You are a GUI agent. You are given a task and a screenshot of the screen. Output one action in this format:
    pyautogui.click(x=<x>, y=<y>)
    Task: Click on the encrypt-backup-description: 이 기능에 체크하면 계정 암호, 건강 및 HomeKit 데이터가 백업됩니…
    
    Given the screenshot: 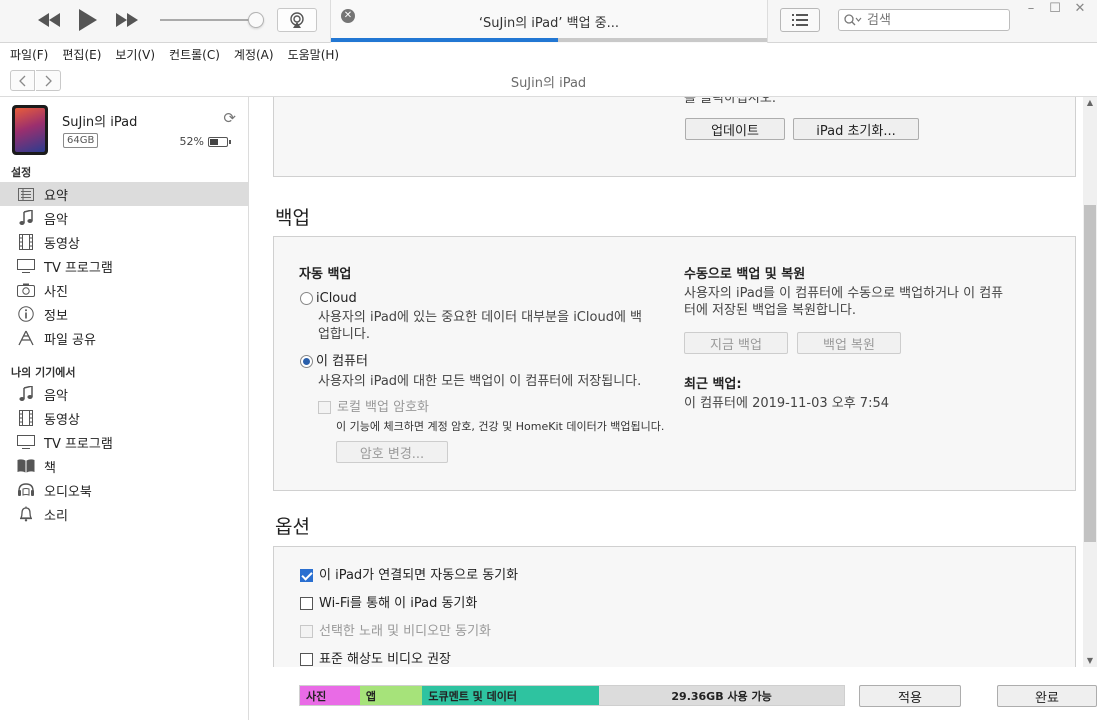 What is the action you would take?
    pyautogui.click(x=500, y=426)
    